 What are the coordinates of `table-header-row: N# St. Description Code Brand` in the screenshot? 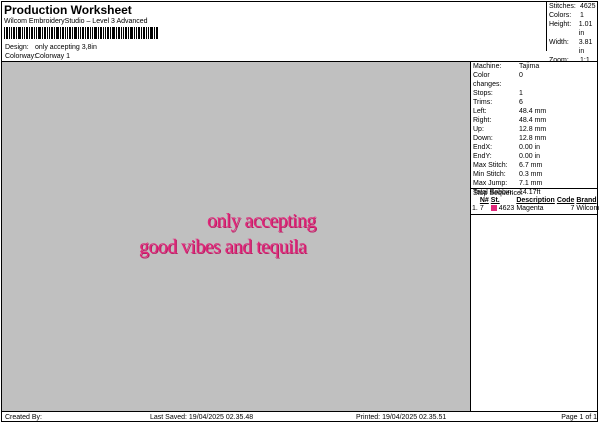 It's located at (535, 201).